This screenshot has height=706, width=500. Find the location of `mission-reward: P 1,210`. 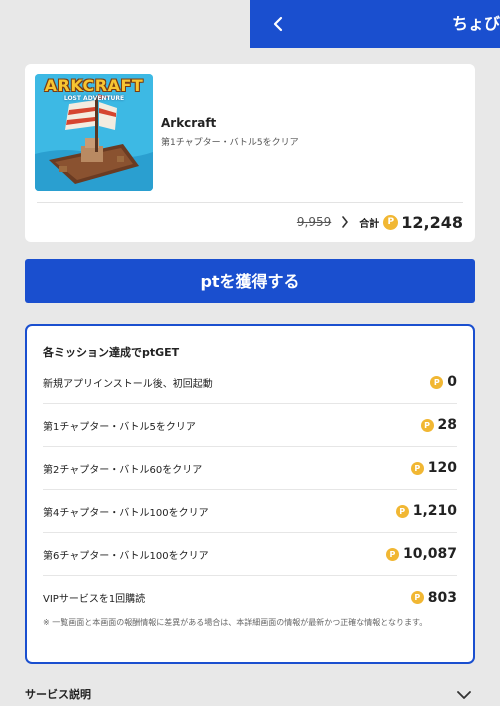

mission-reward: P 1,210 is located at coordinates (426, 511).